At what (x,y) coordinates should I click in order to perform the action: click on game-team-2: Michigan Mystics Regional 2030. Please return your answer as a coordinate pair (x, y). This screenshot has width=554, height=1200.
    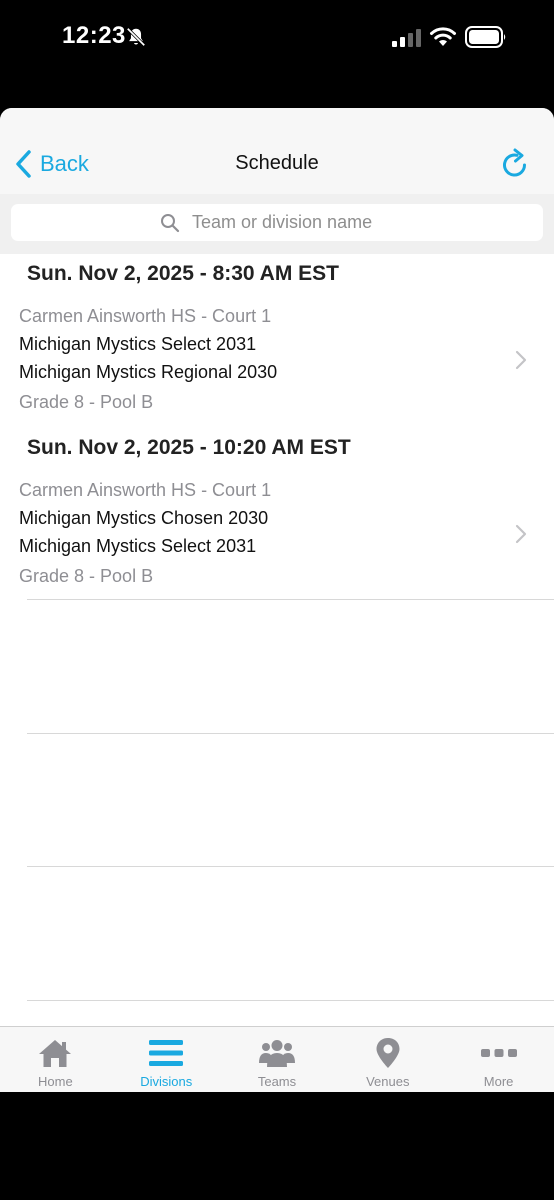
    Looking at the image, I should click on (148, 372).